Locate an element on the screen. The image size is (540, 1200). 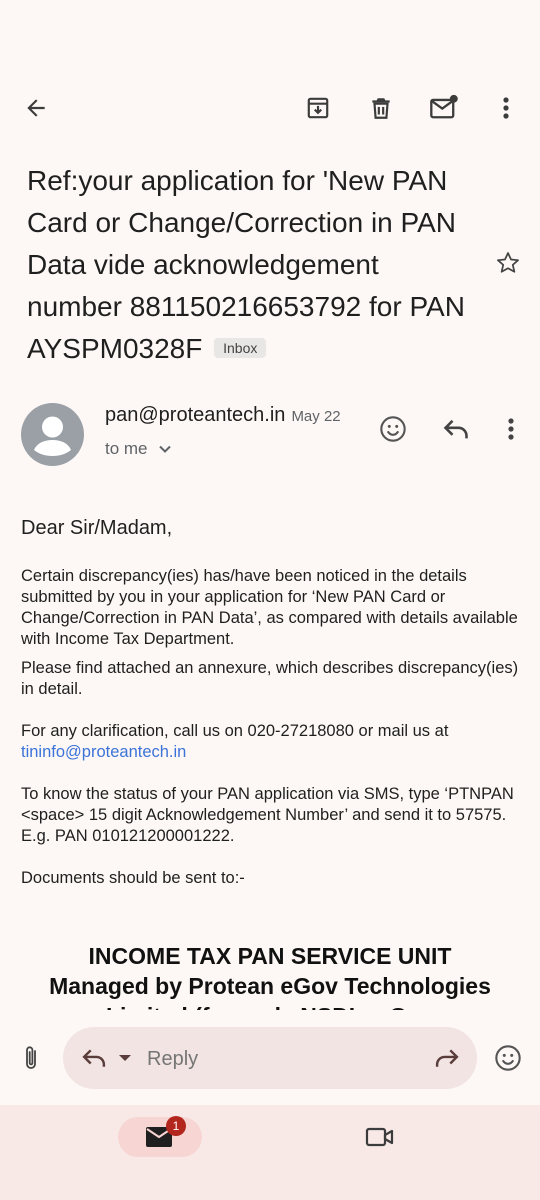
more-vert-icon is located at coordinates (506, 108).